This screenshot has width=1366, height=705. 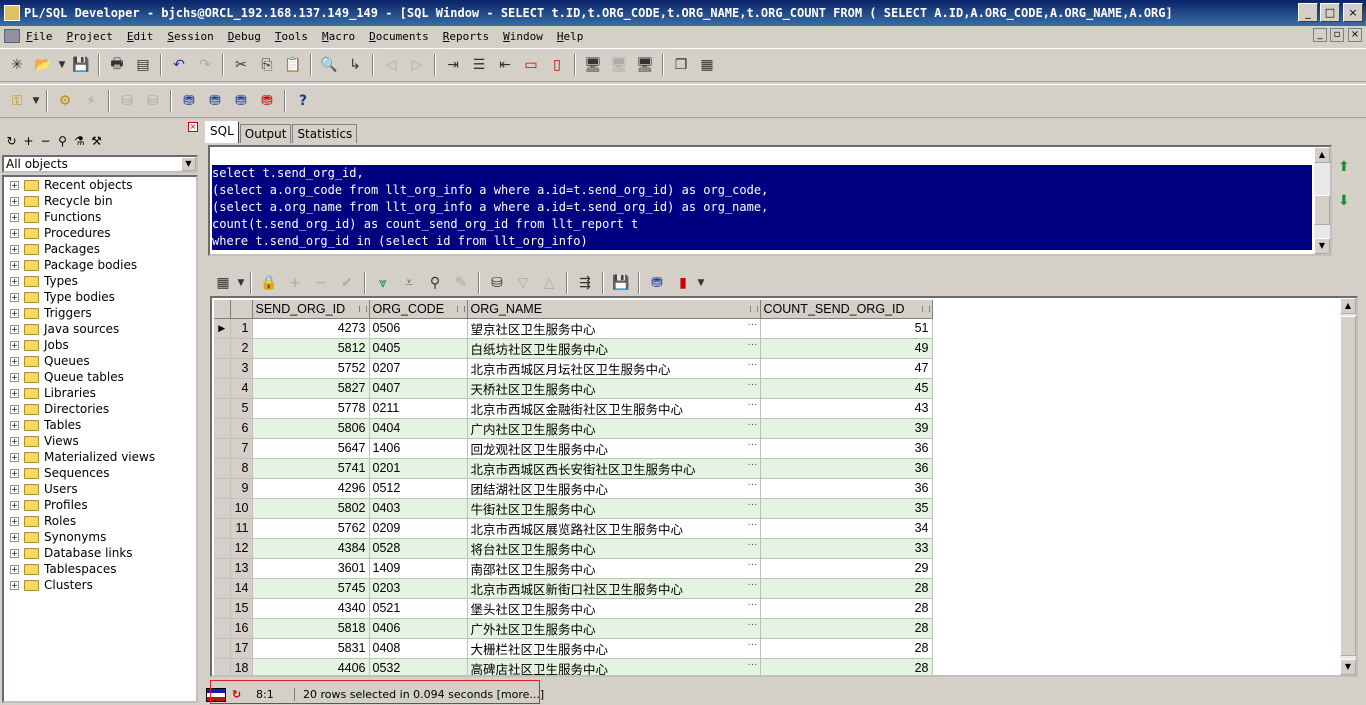 I want to click on child-restore-icon: ▫, so click(x=1337, y=35).